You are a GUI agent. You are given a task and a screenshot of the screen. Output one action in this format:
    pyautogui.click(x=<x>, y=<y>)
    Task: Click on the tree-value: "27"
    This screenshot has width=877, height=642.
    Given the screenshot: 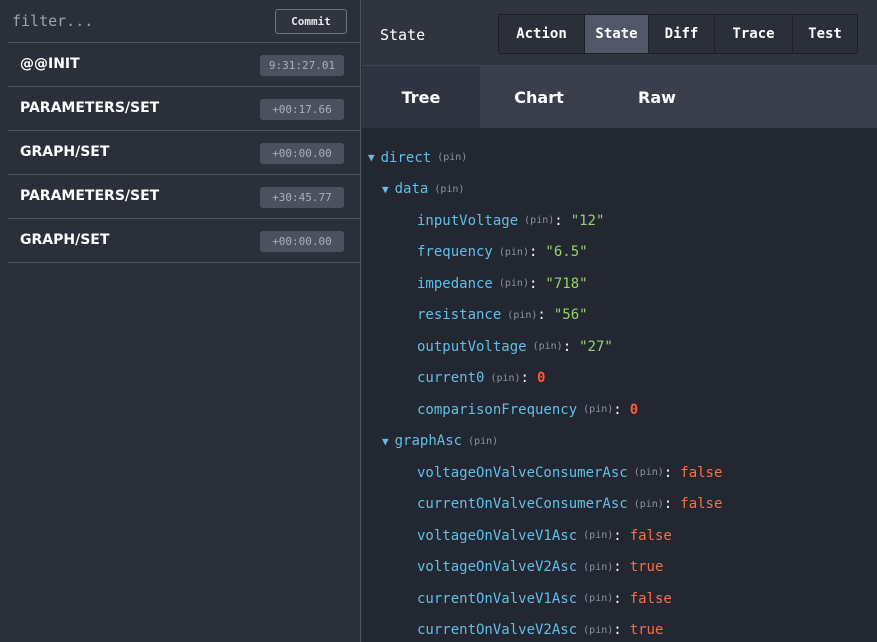 What is the action you would take?
    pyautogui.click(x=596, y=346)
    